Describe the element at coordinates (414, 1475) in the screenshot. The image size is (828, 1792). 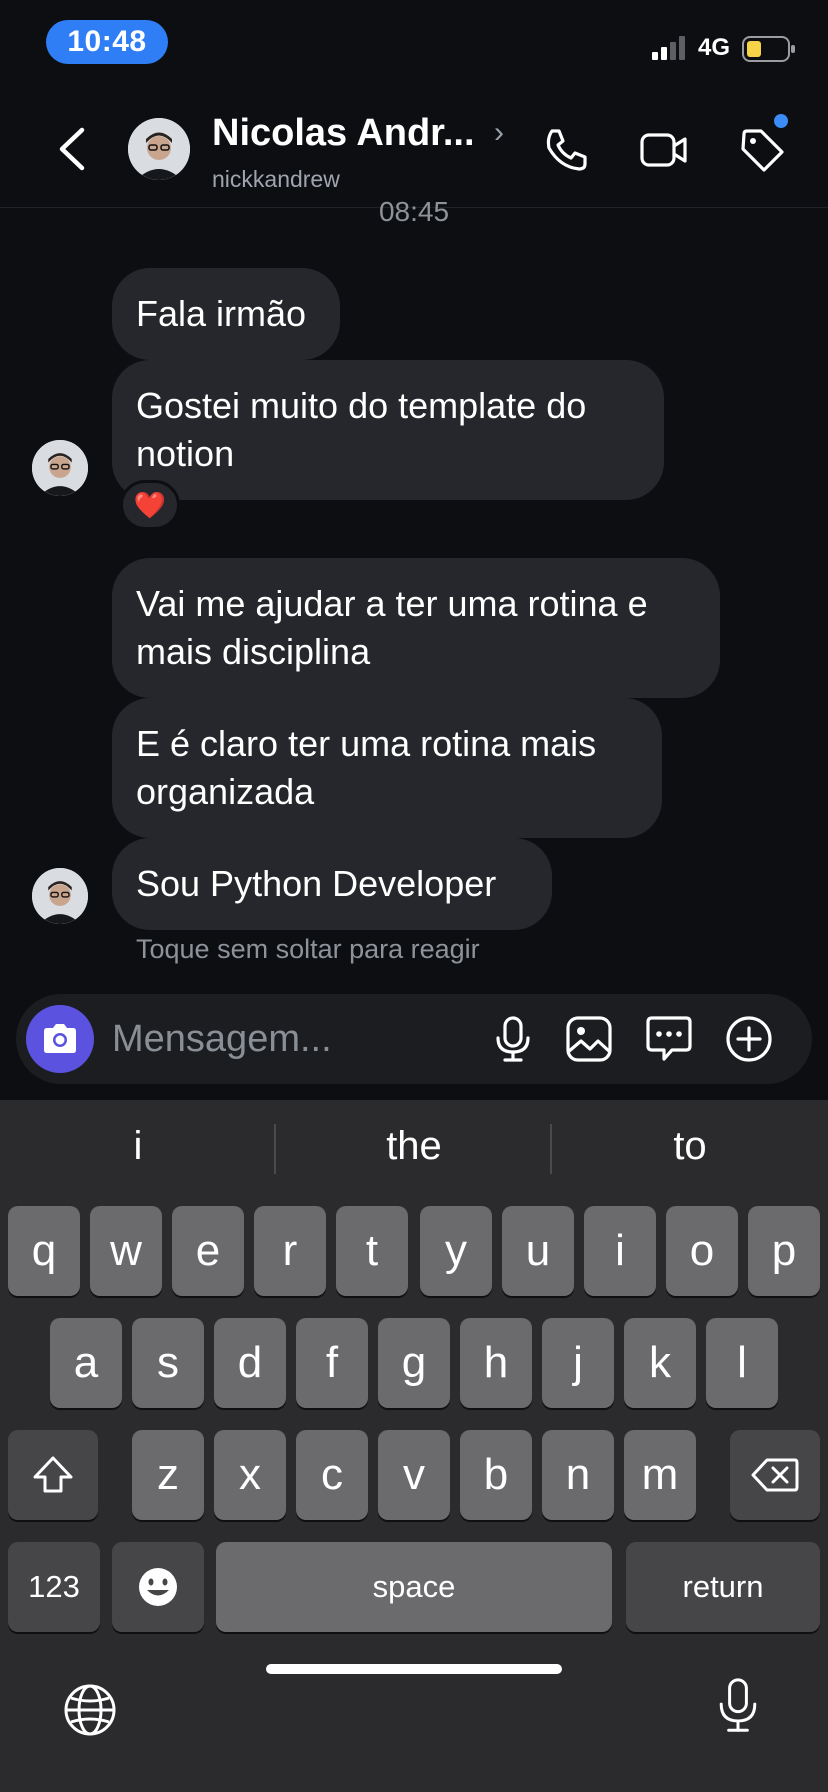
I see `key-v: v` at that location.